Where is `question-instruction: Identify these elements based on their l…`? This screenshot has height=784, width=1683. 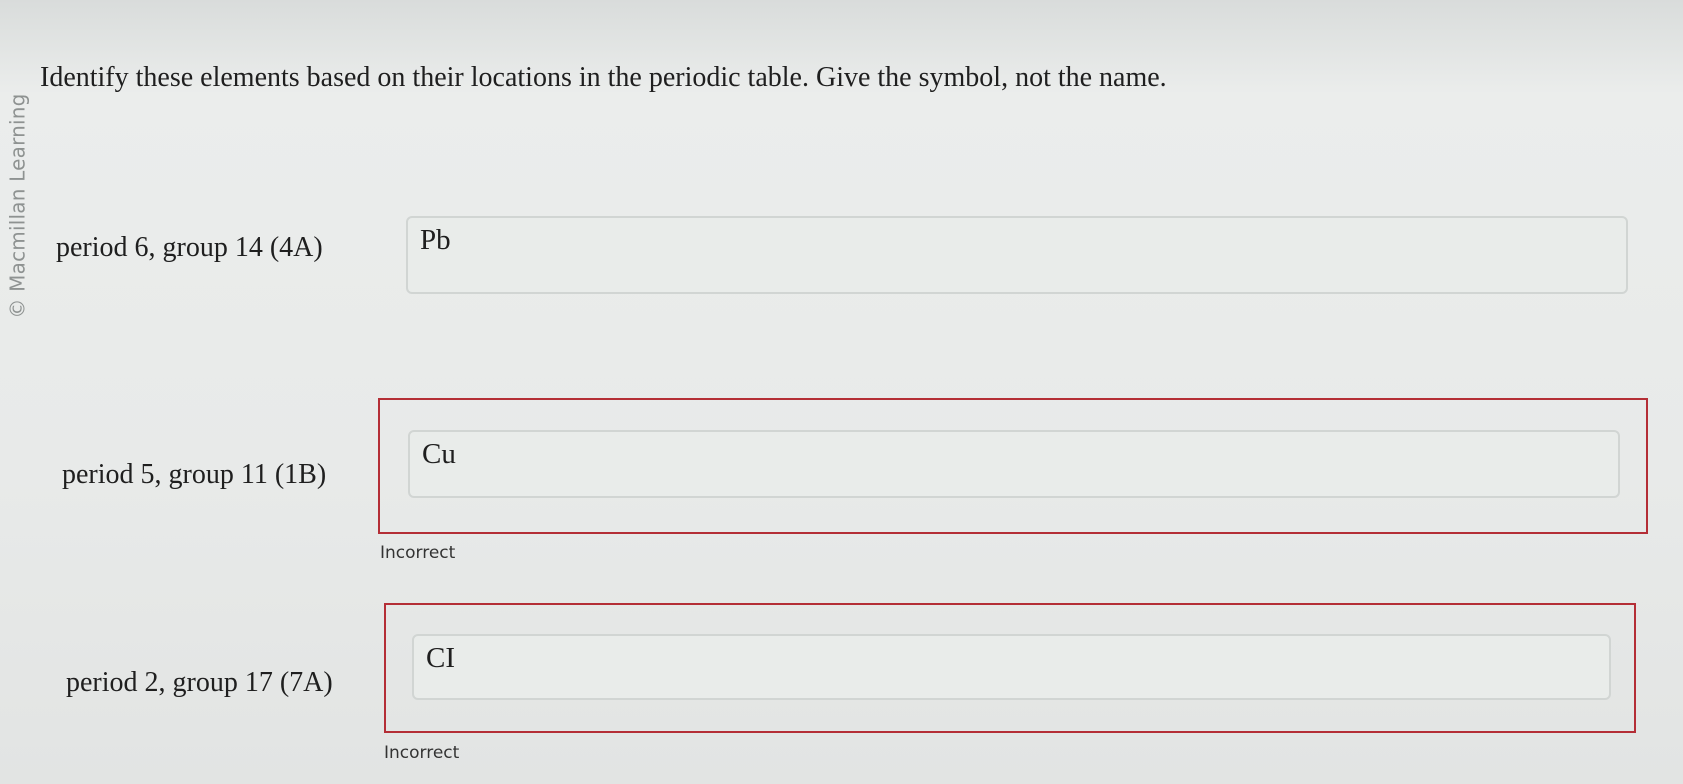 question-instruction: Identify these elements based on their l… is located at coordinates (603, 77).